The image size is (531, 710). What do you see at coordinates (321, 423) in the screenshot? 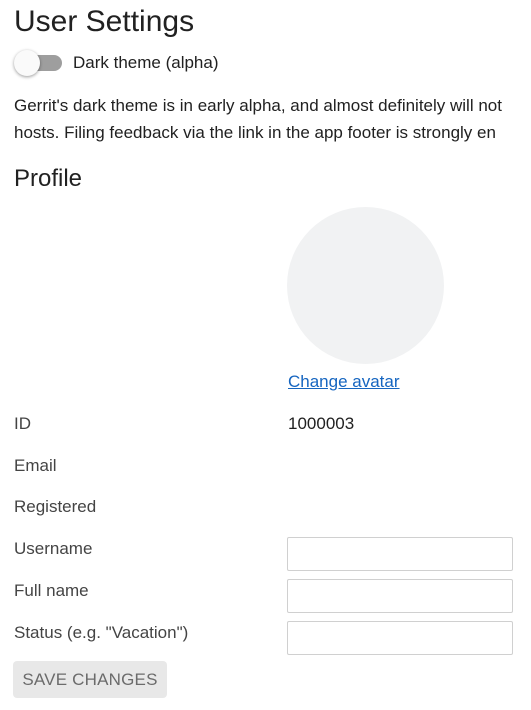
I see `id-value: 1000003` at bounding box center [321, 423].